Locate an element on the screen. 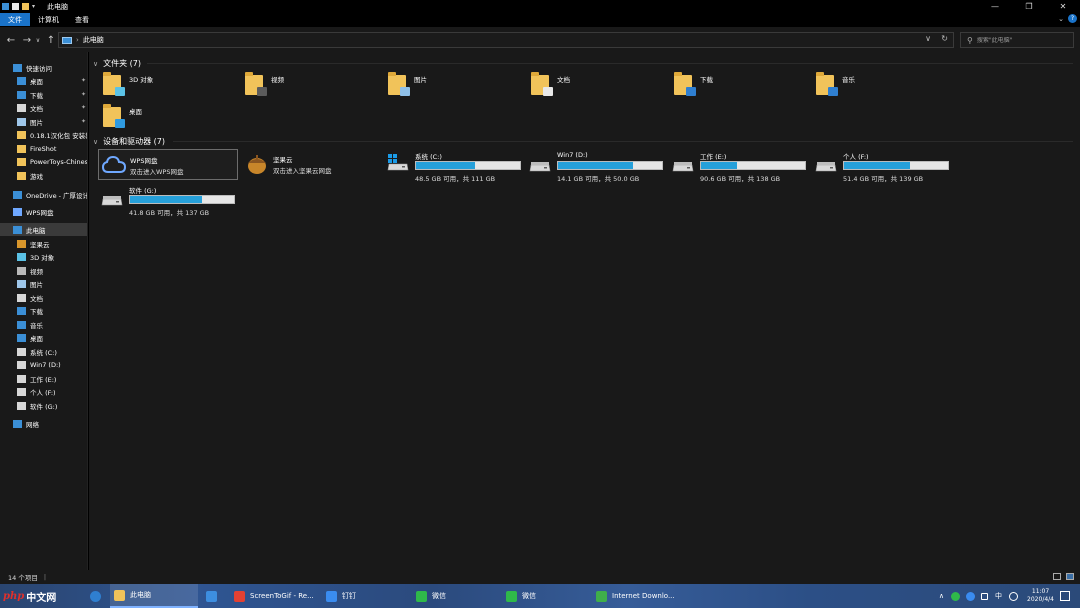 This screenshot has width=1080, height=608. 3d-objects-folder-icon is located at coordinates (114, 84).